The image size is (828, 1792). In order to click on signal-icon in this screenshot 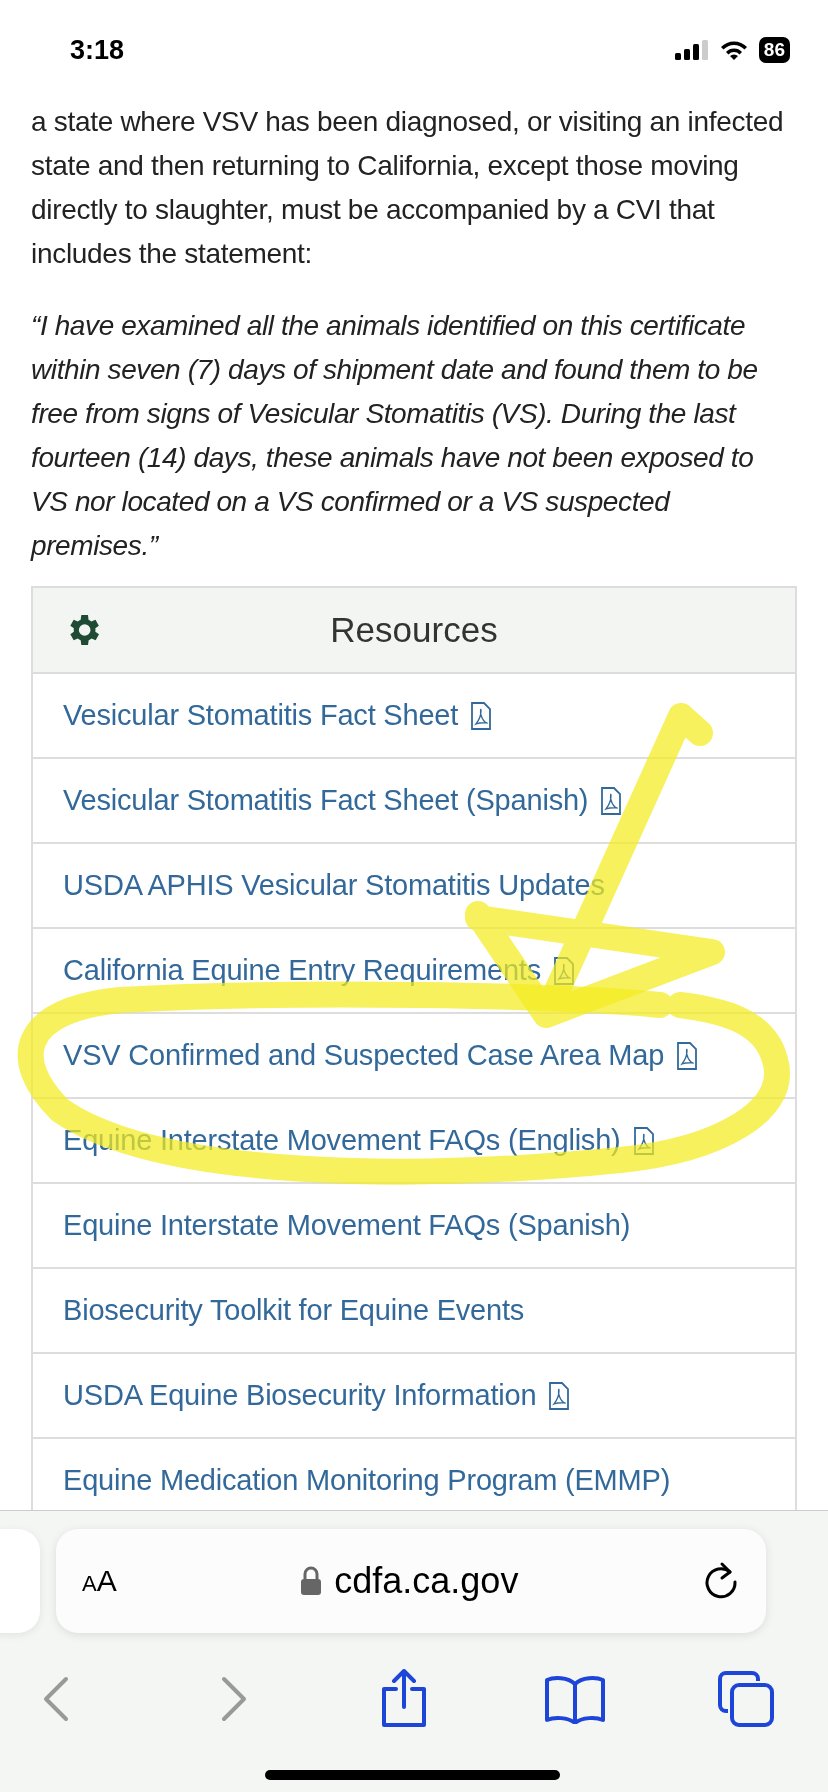, I will do `click(691, 50)`.